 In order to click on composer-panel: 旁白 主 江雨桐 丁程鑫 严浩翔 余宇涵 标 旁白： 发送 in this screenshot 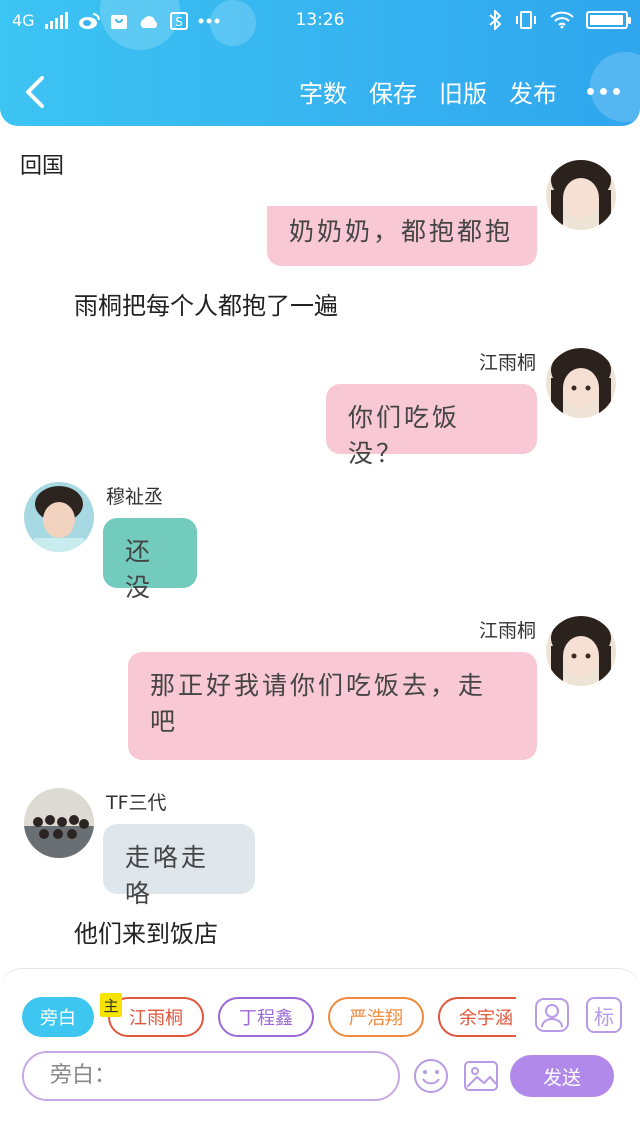, I will do `click(320, 1053)`.